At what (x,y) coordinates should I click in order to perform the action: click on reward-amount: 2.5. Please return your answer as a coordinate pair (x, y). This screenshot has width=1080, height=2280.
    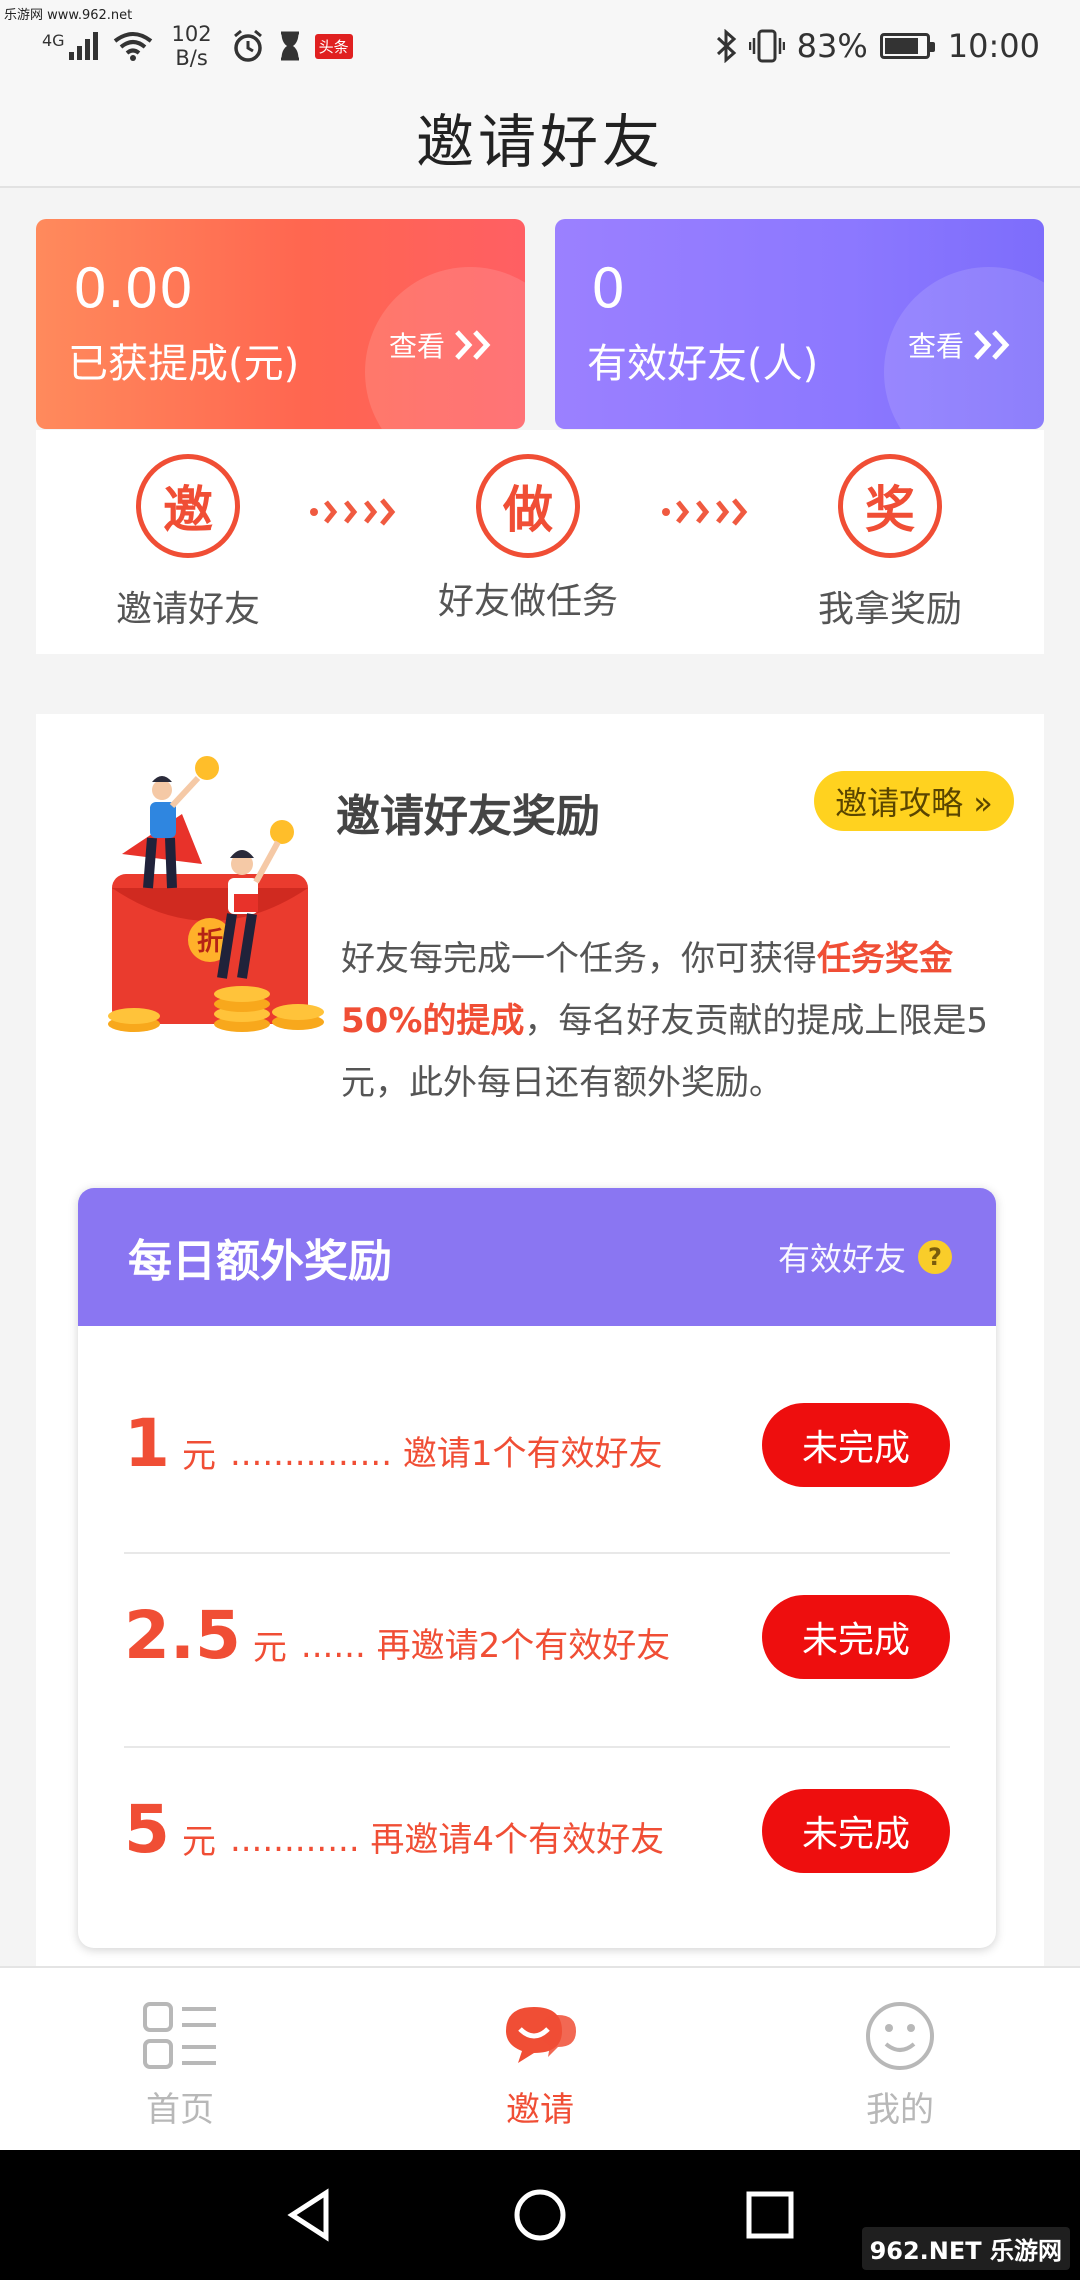
    Looking at the image, I should click on (182, 1635).